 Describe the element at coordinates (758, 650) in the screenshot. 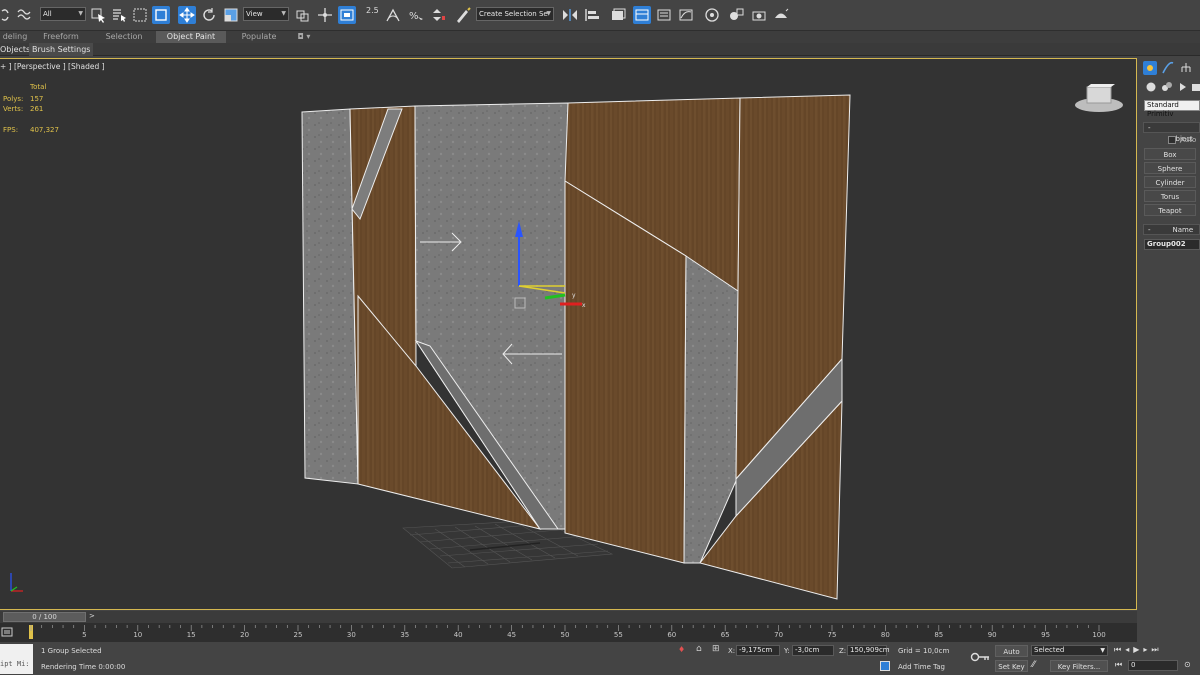

I see `x-coord-field: -9,175cm` at that location.